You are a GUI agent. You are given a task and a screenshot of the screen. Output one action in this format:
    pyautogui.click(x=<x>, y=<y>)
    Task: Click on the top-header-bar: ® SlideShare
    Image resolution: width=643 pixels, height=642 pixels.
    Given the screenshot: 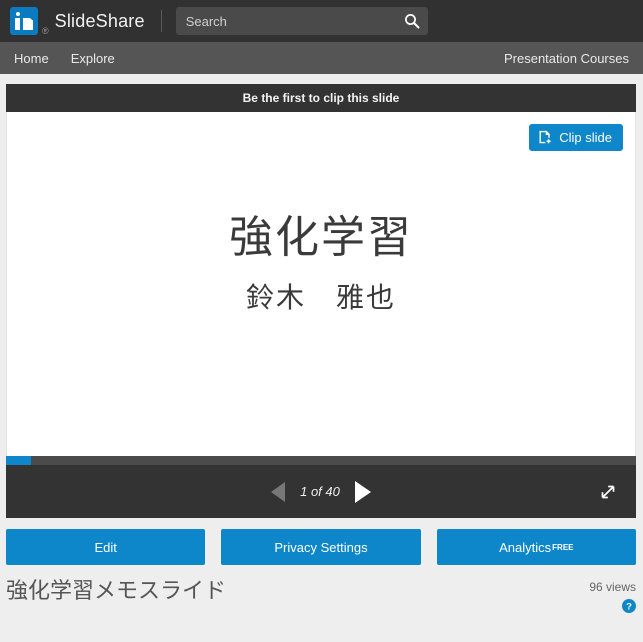 What is the action you would take?
    pyautogui.click(x=321, y=21)
    